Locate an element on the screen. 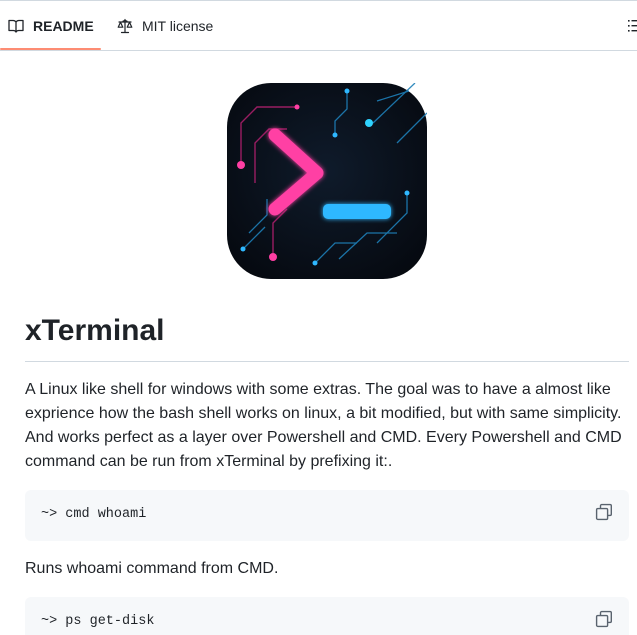 The image size is (637, 635). tab-license: MIT license is located at coordinates (165, 25).